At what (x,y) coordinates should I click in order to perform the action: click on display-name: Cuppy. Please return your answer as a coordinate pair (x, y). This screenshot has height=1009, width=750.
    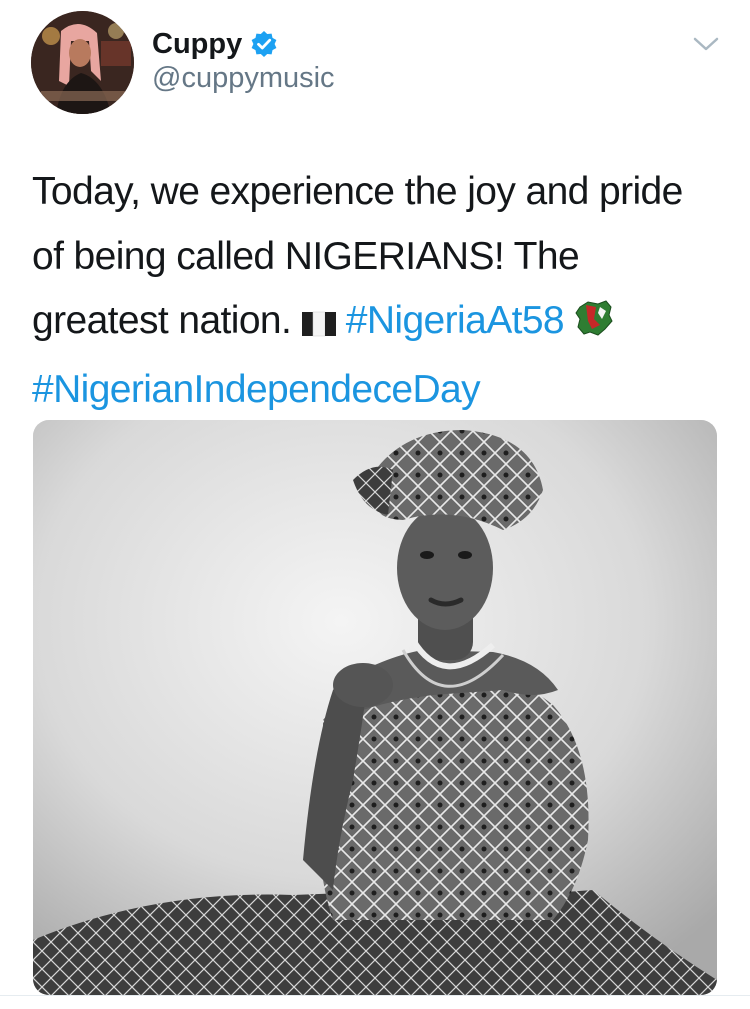
    Looking at the image, I should click on (197, 44).